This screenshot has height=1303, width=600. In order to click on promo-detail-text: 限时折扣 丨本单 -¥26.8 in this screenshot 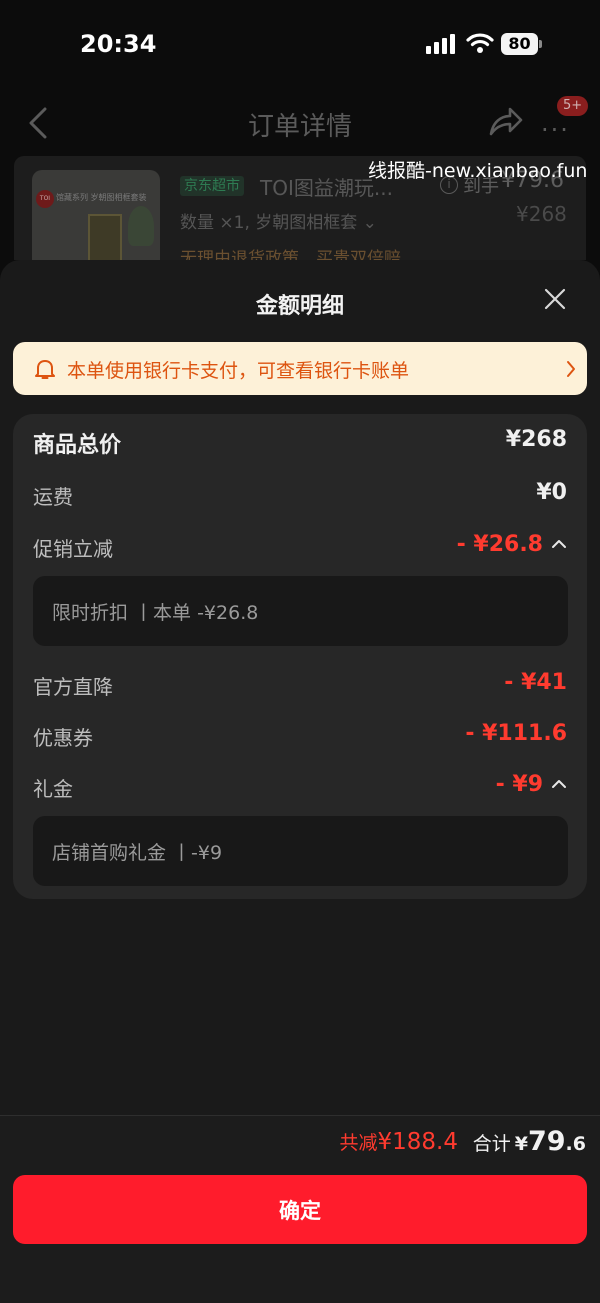, I will do `click(155, 613)`.